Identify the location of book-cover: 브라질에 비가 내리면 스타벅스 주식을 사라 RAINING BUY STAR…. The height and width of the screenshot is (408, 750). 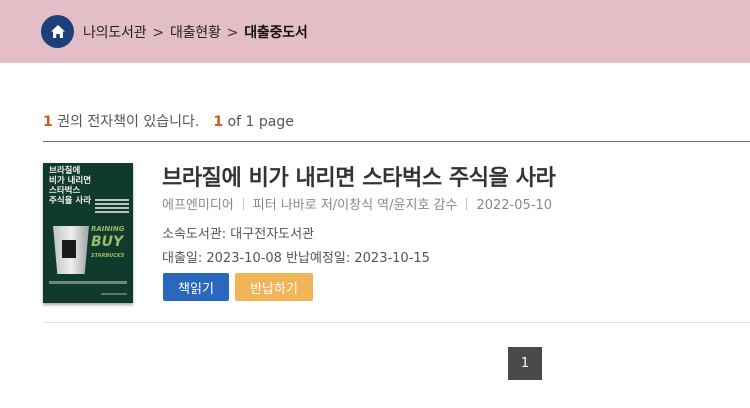
(88, 233).